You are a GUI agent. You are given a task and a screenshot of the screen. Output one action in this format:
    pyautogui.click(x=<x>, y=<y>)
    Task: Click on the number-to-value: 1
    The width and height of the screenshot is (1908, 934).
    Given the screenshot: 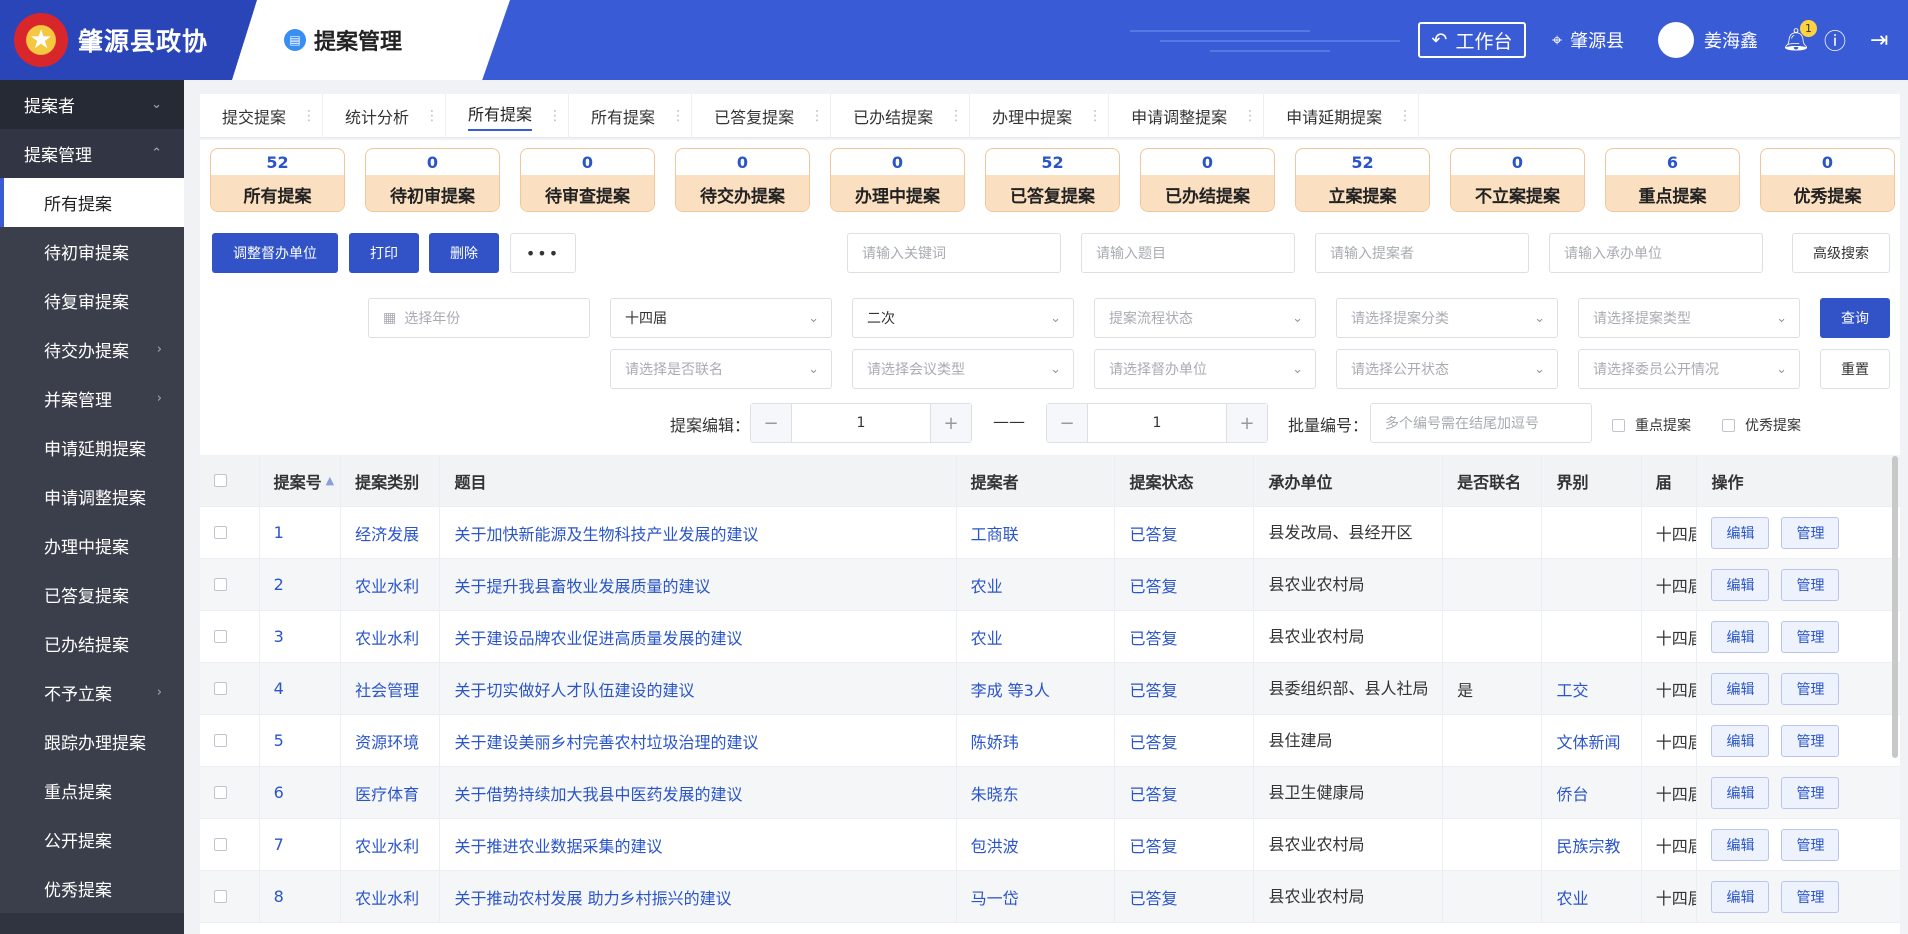 What is the action you would take?
    pyautogui.click(x=1157, y=423)
    